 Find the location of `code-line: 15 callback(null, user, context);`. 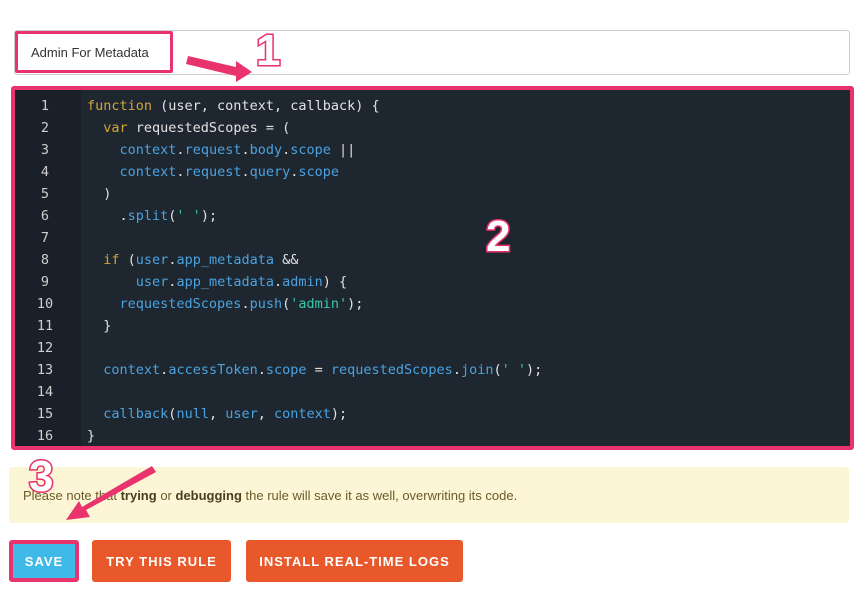

code-line: 15 callback(null, user, context); is located at coordinates (432, 417).